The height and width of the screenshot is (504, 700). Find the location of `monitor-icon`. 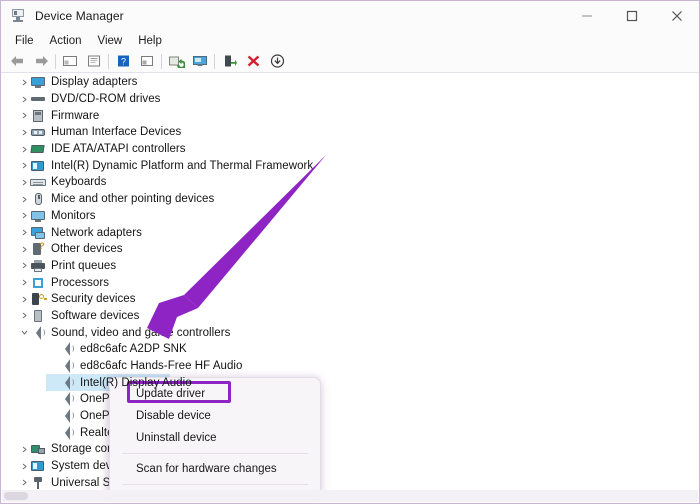

monitor-icon is located at coordinates (38, 216).